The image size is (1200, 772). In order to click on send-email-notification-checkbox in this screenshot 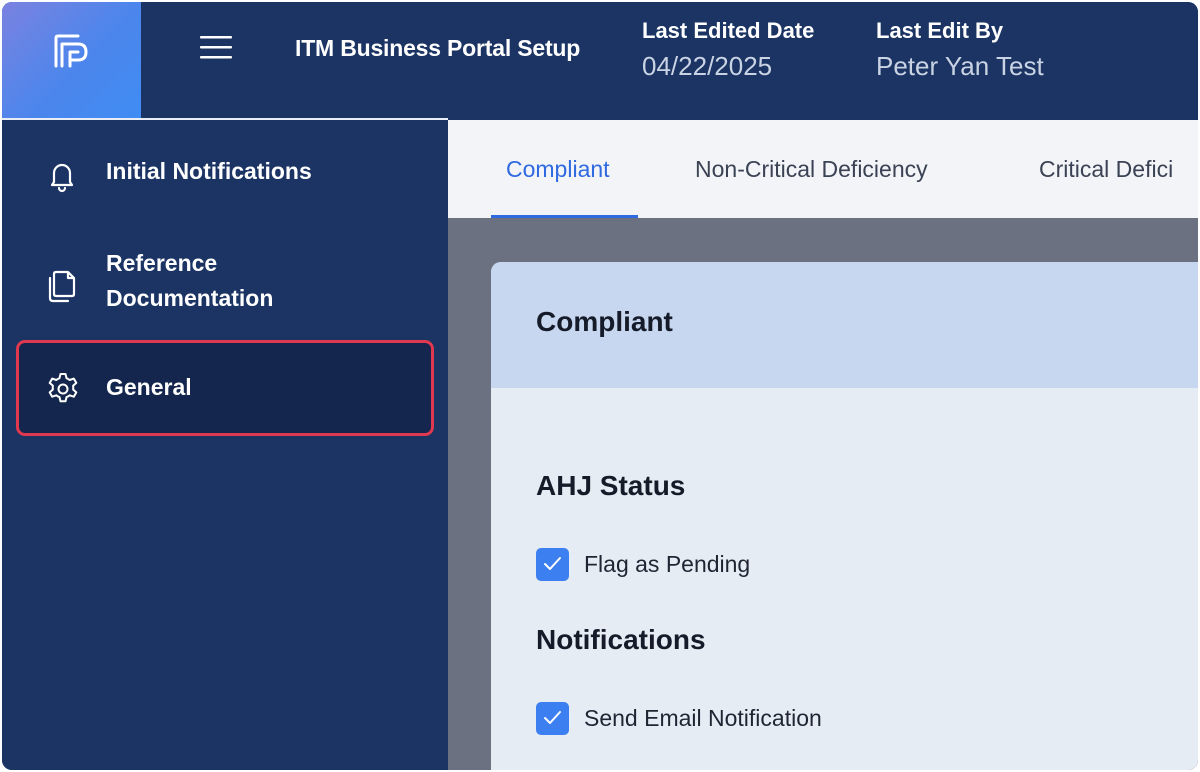, I will do `click(552, 718)`.